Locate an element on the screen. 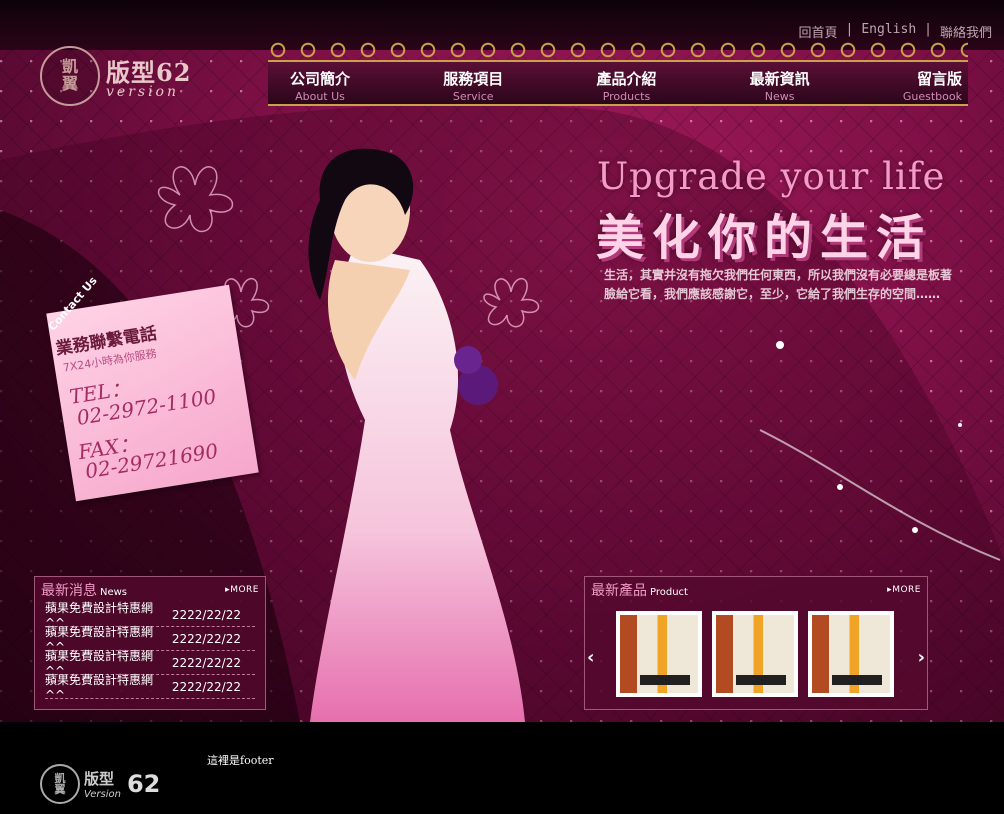 Image resolution: width=1004 pixels, height=814 pixels. footer-logo-seal: 凱 翼 is located at coordinates (60, 784).